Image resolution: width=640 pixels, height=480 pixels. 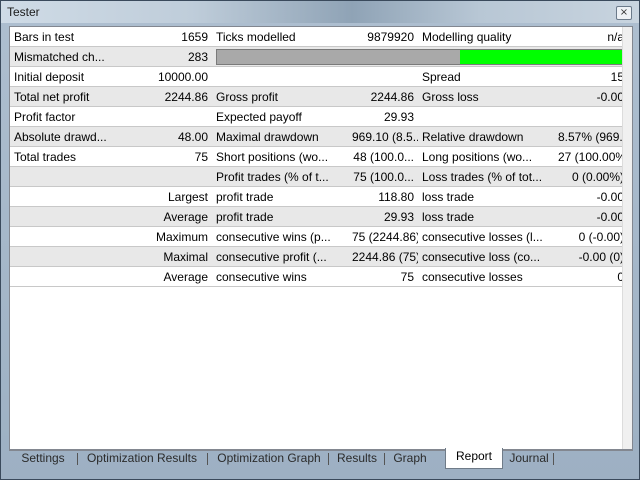 I want to click on report-row: Profit factor Expected payoff 29.93, so click(x=319, y=116).